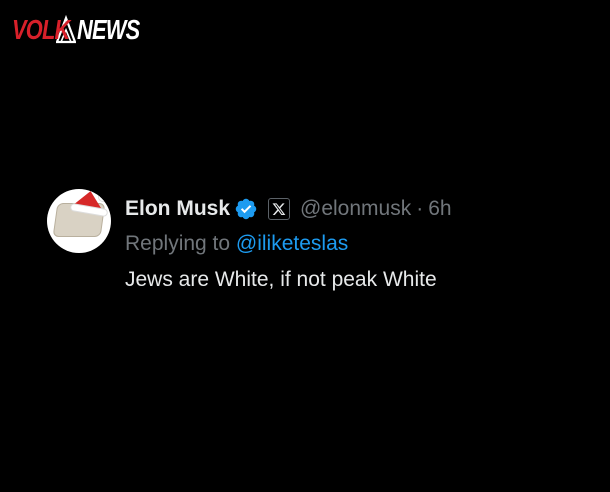  I want to click on author-name: Elon Musk, so click(177, 209).